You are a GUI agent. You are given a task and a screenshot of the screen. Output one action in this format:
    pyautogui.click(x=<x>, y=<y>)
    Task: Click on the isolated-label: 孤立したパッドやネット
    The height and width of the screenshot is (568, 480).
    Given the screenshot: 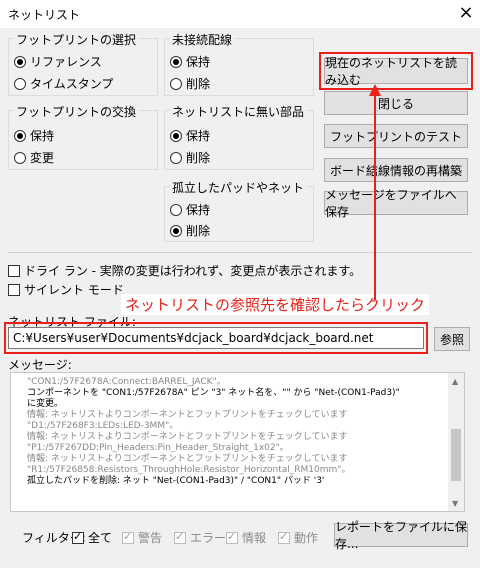 What is the action you would take?
    pyautogui.click(x=238, y=187)
    